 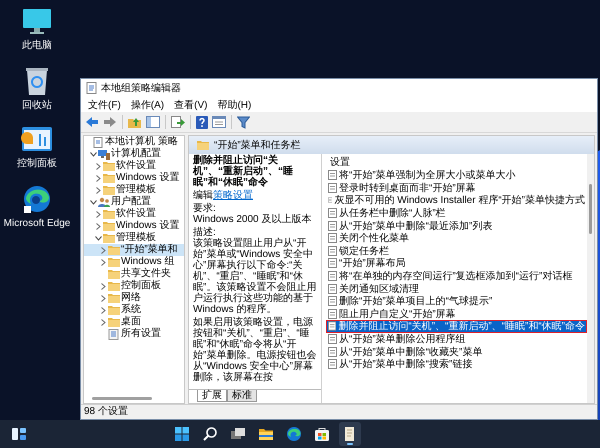 What do you see at coordinates (340, 162) in the screenshot?
I see `column-header: 设置` at bounding box center [340, 162].